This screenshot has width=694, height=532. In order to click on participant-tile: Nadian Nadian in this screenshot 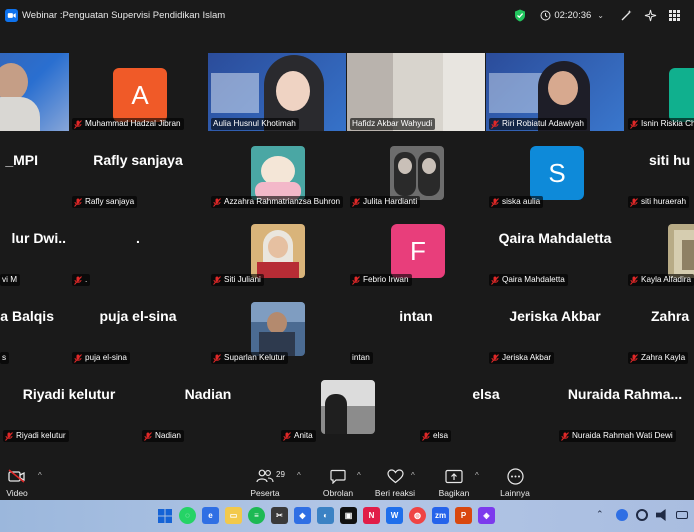, I will do `click(208, 404)`.